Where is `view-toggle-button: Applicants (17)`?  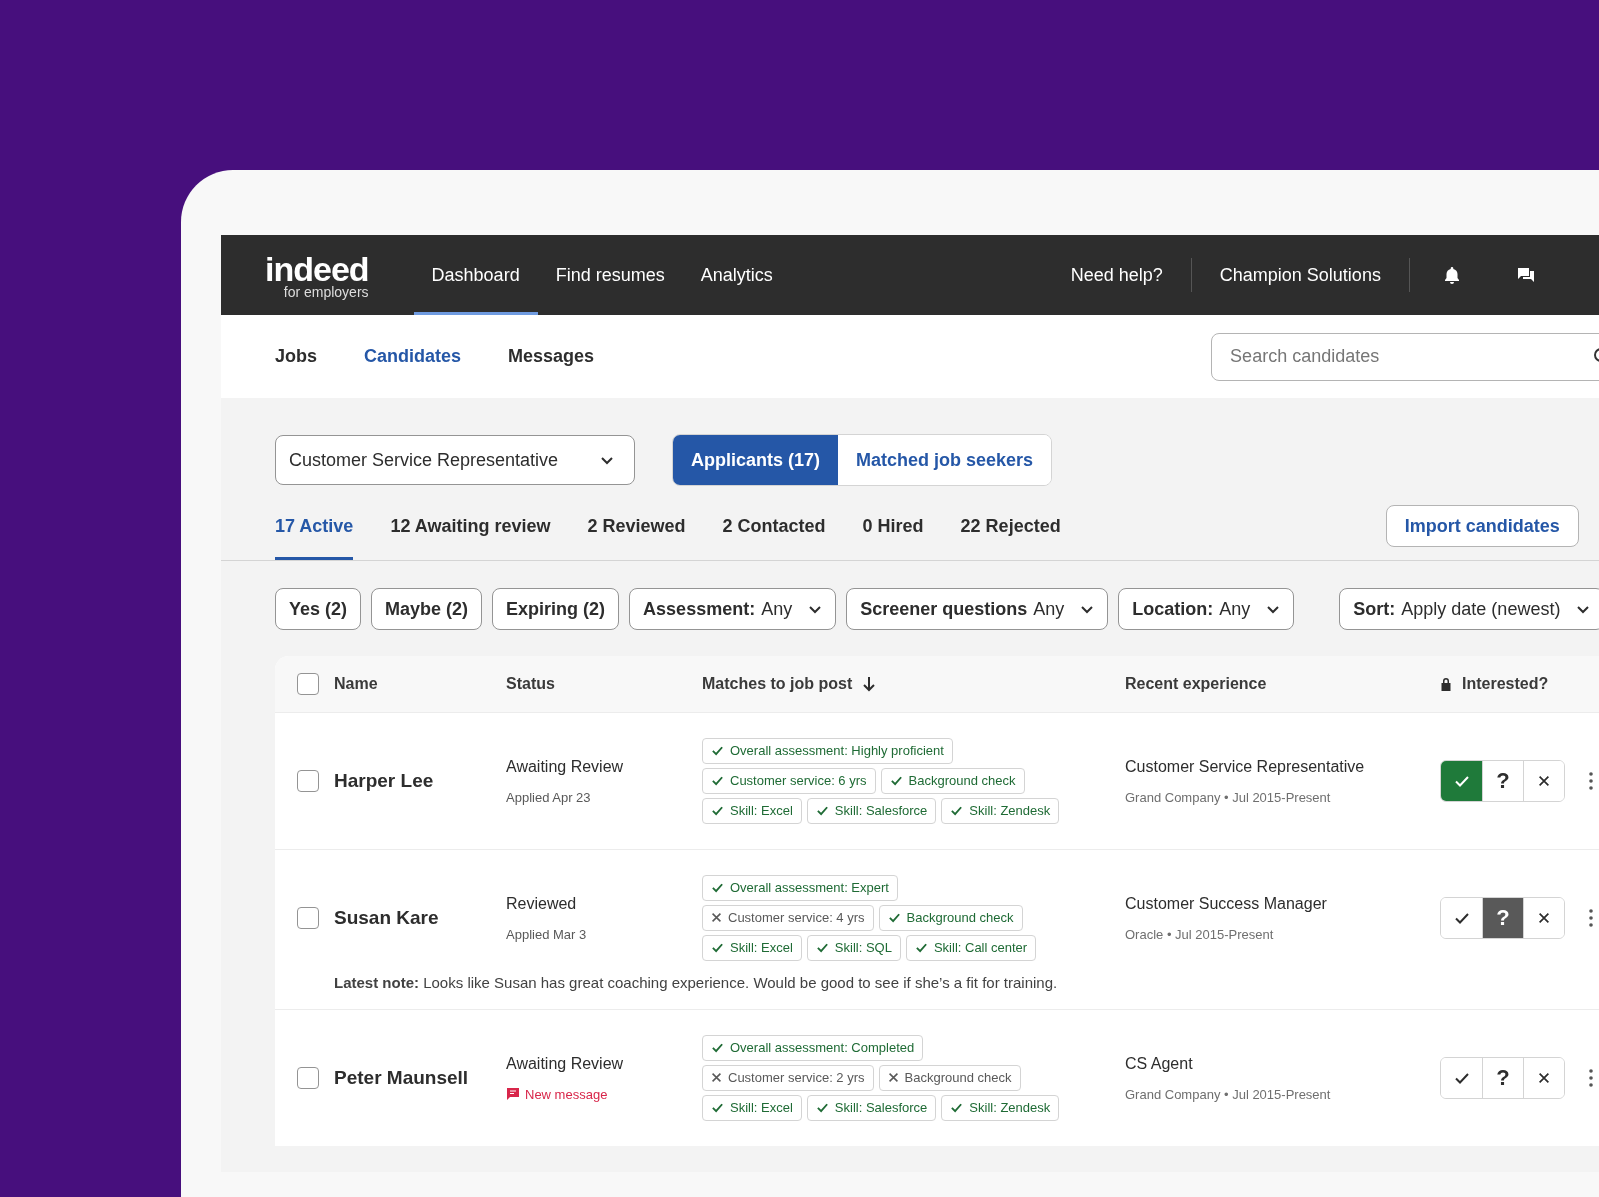 view-toggle-button: Applicants (17) is located at coordinates (756, 460).